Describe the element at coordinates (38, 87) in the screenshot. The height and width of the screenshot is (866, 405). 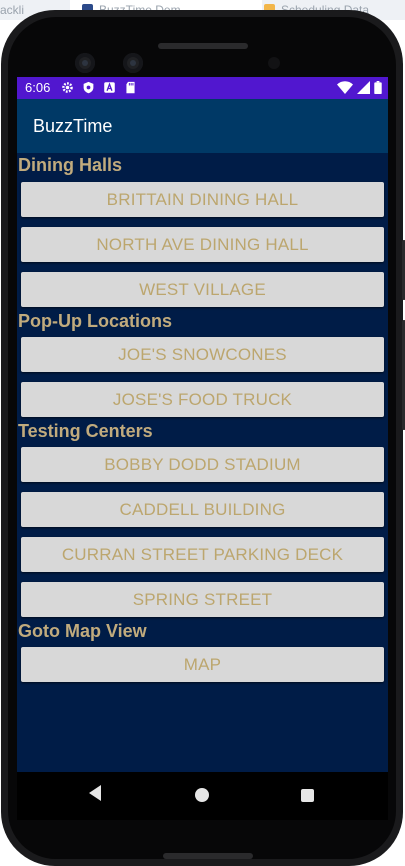
I see `status-time: 6:06` at that location.